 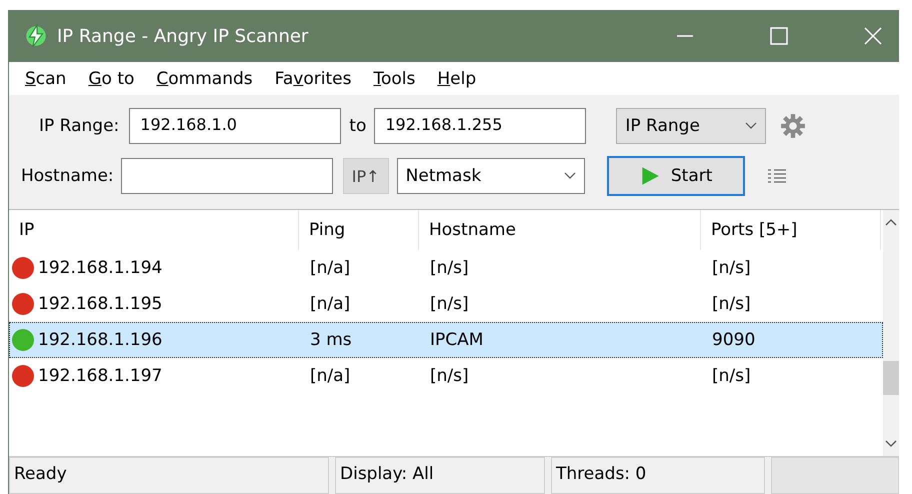 What do you see at coordinates (100, 376) in the screenshot?
I see `table-cell: 192.168.1.197` at bounding box center [100, 376].